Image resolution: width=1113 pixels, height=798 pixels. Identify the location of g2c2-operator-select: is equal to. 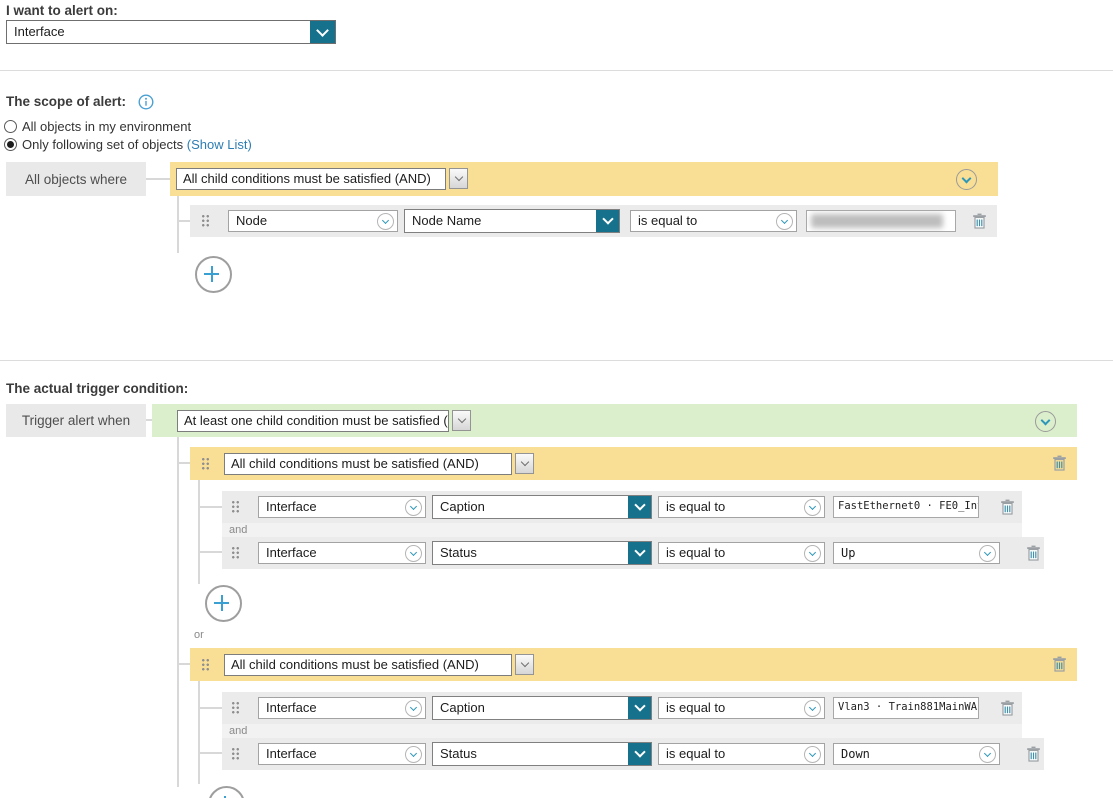
(741, 754).